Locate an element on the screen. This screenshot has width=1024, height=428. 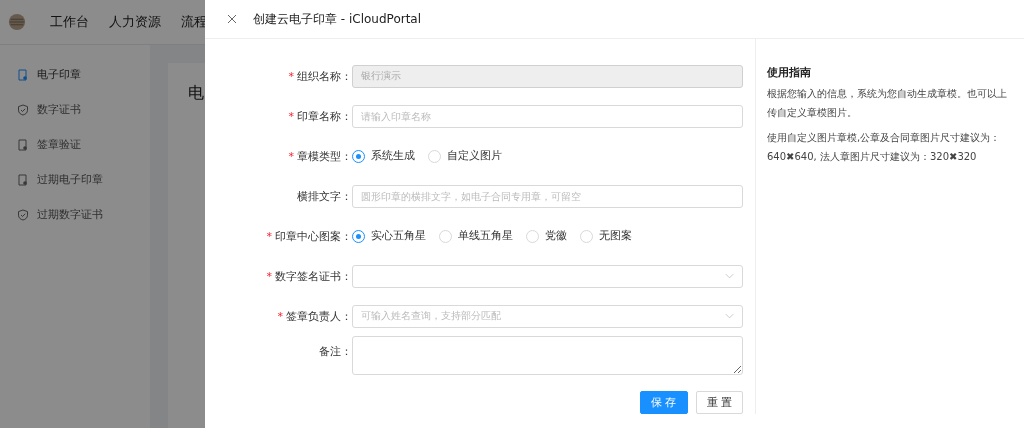
field-label: 备注： is located at coordinates (335, 351).